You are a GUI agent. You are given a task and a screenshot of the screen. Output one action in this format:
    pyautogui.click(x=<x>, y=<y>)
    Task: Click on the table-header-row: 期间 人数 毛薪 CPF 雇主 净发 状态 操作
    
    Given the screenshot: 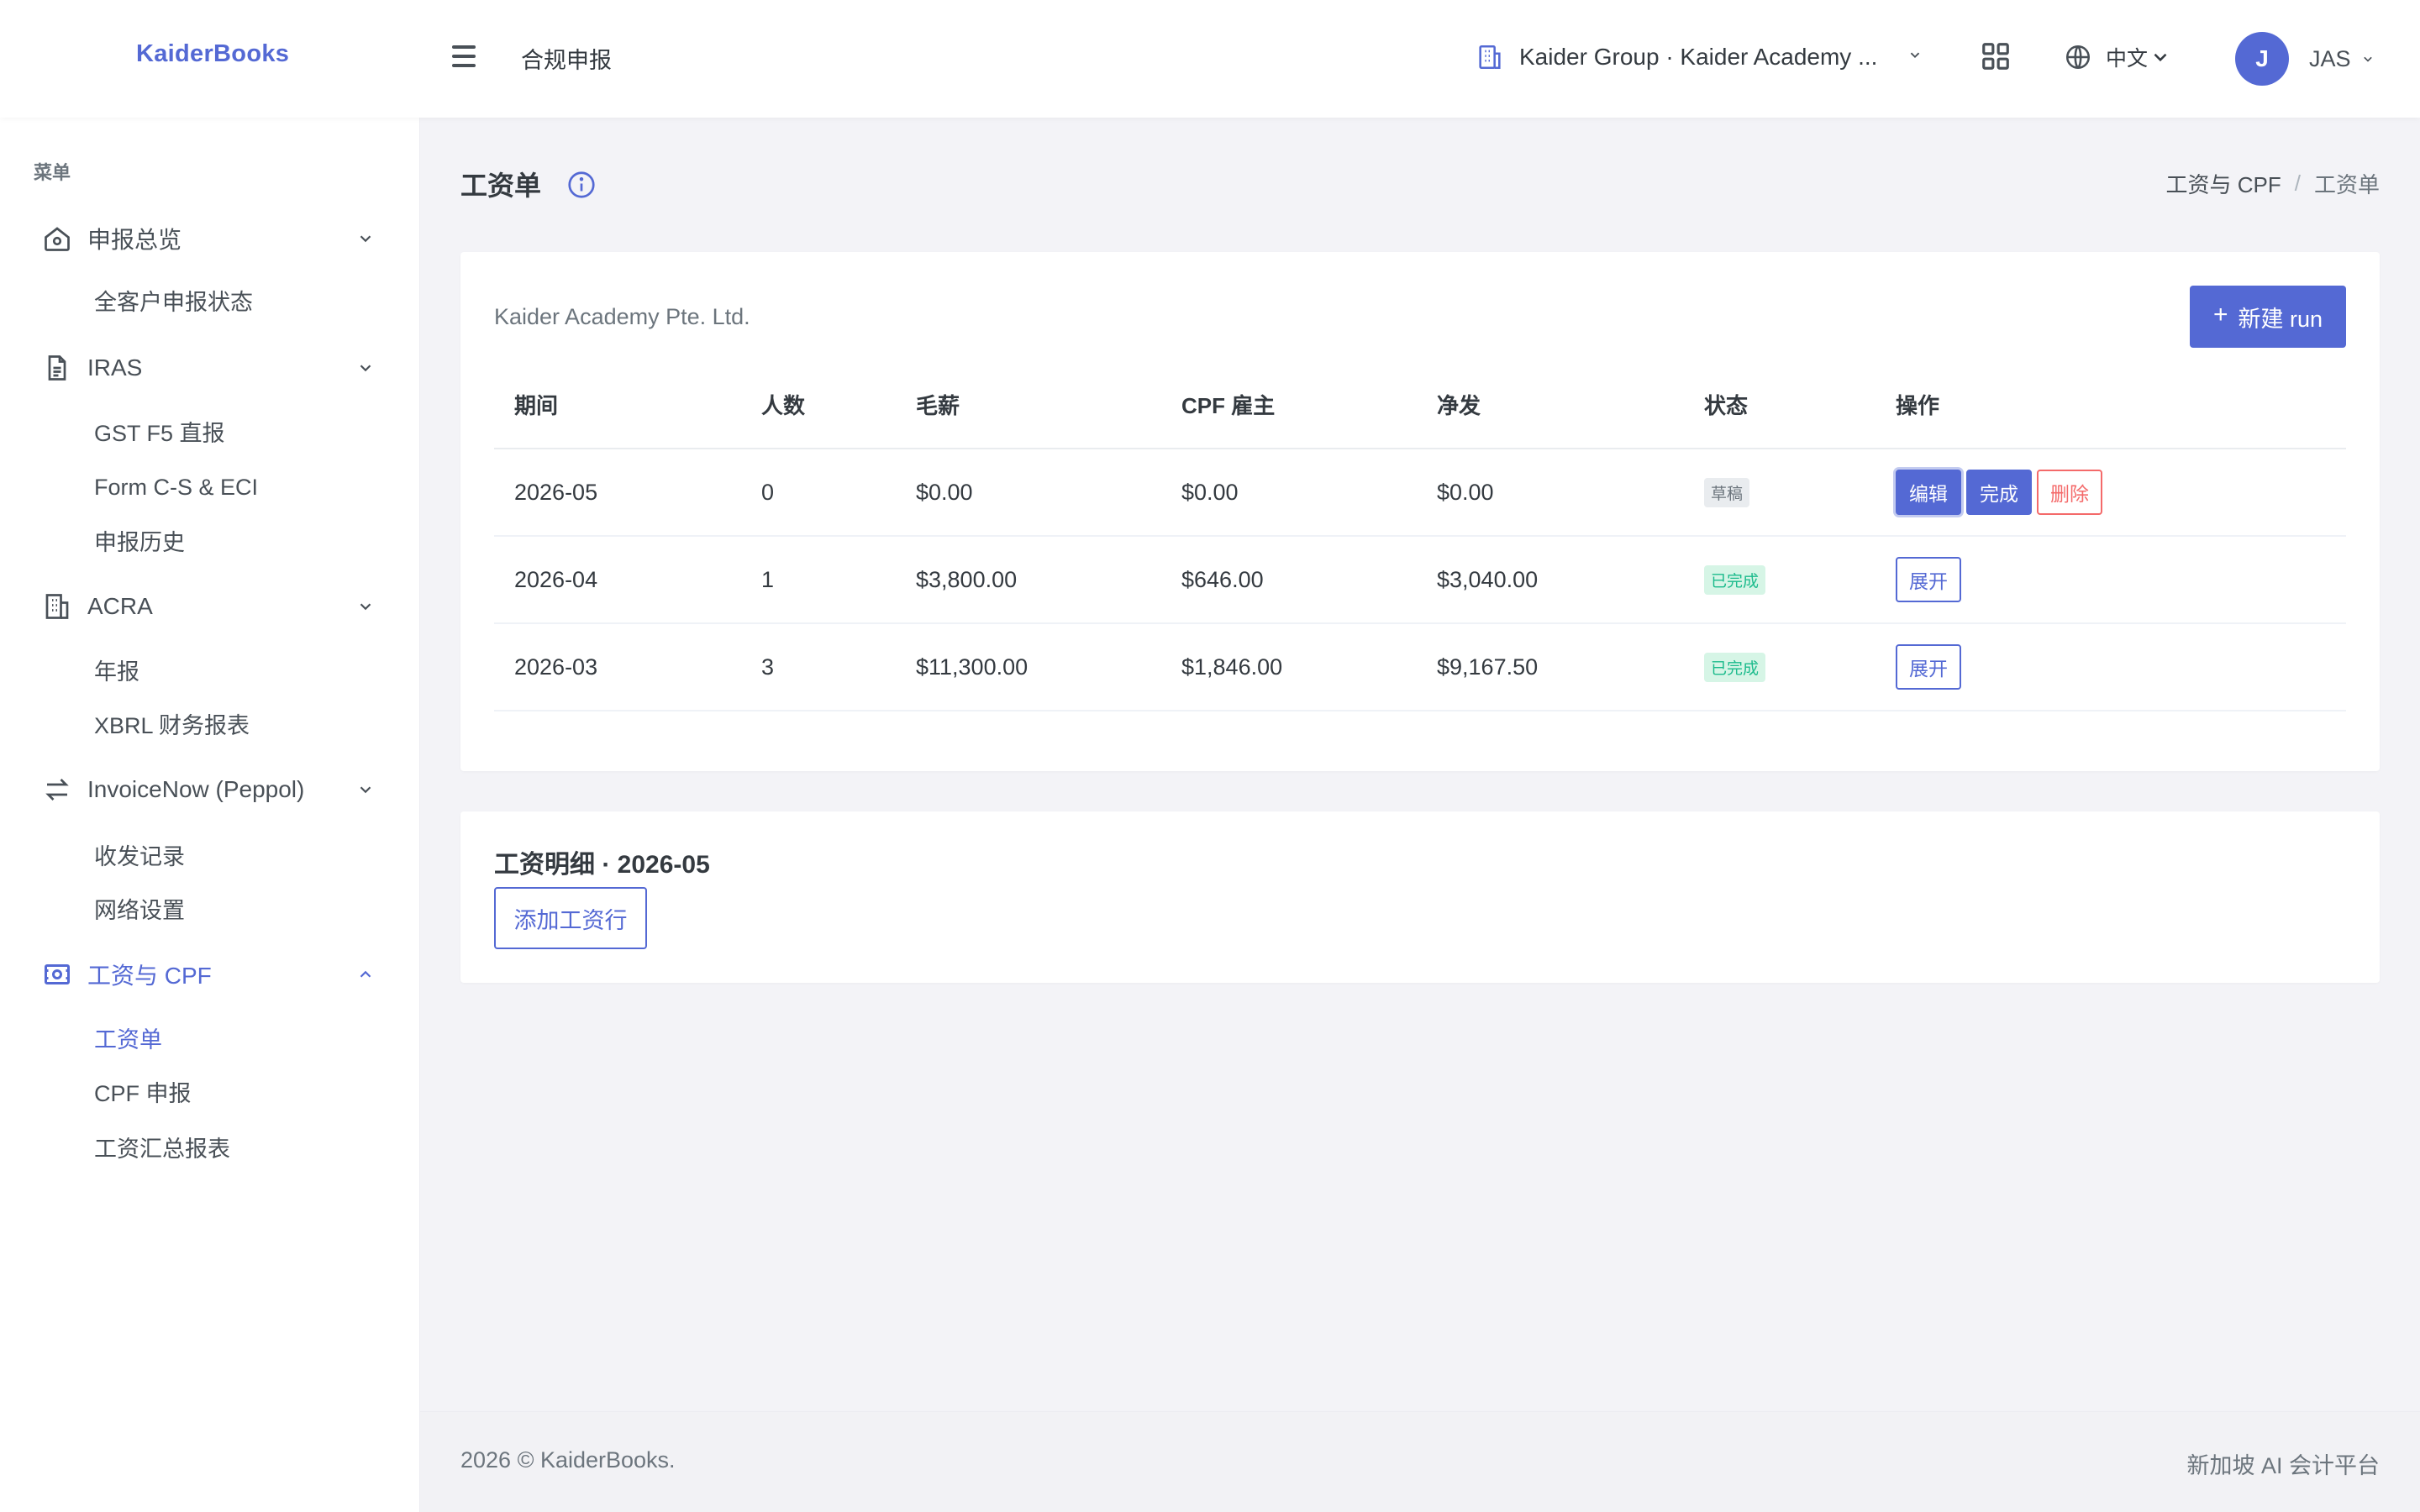 What is the action you would take?
    pyautogui.click(x=1420, y=405)
    